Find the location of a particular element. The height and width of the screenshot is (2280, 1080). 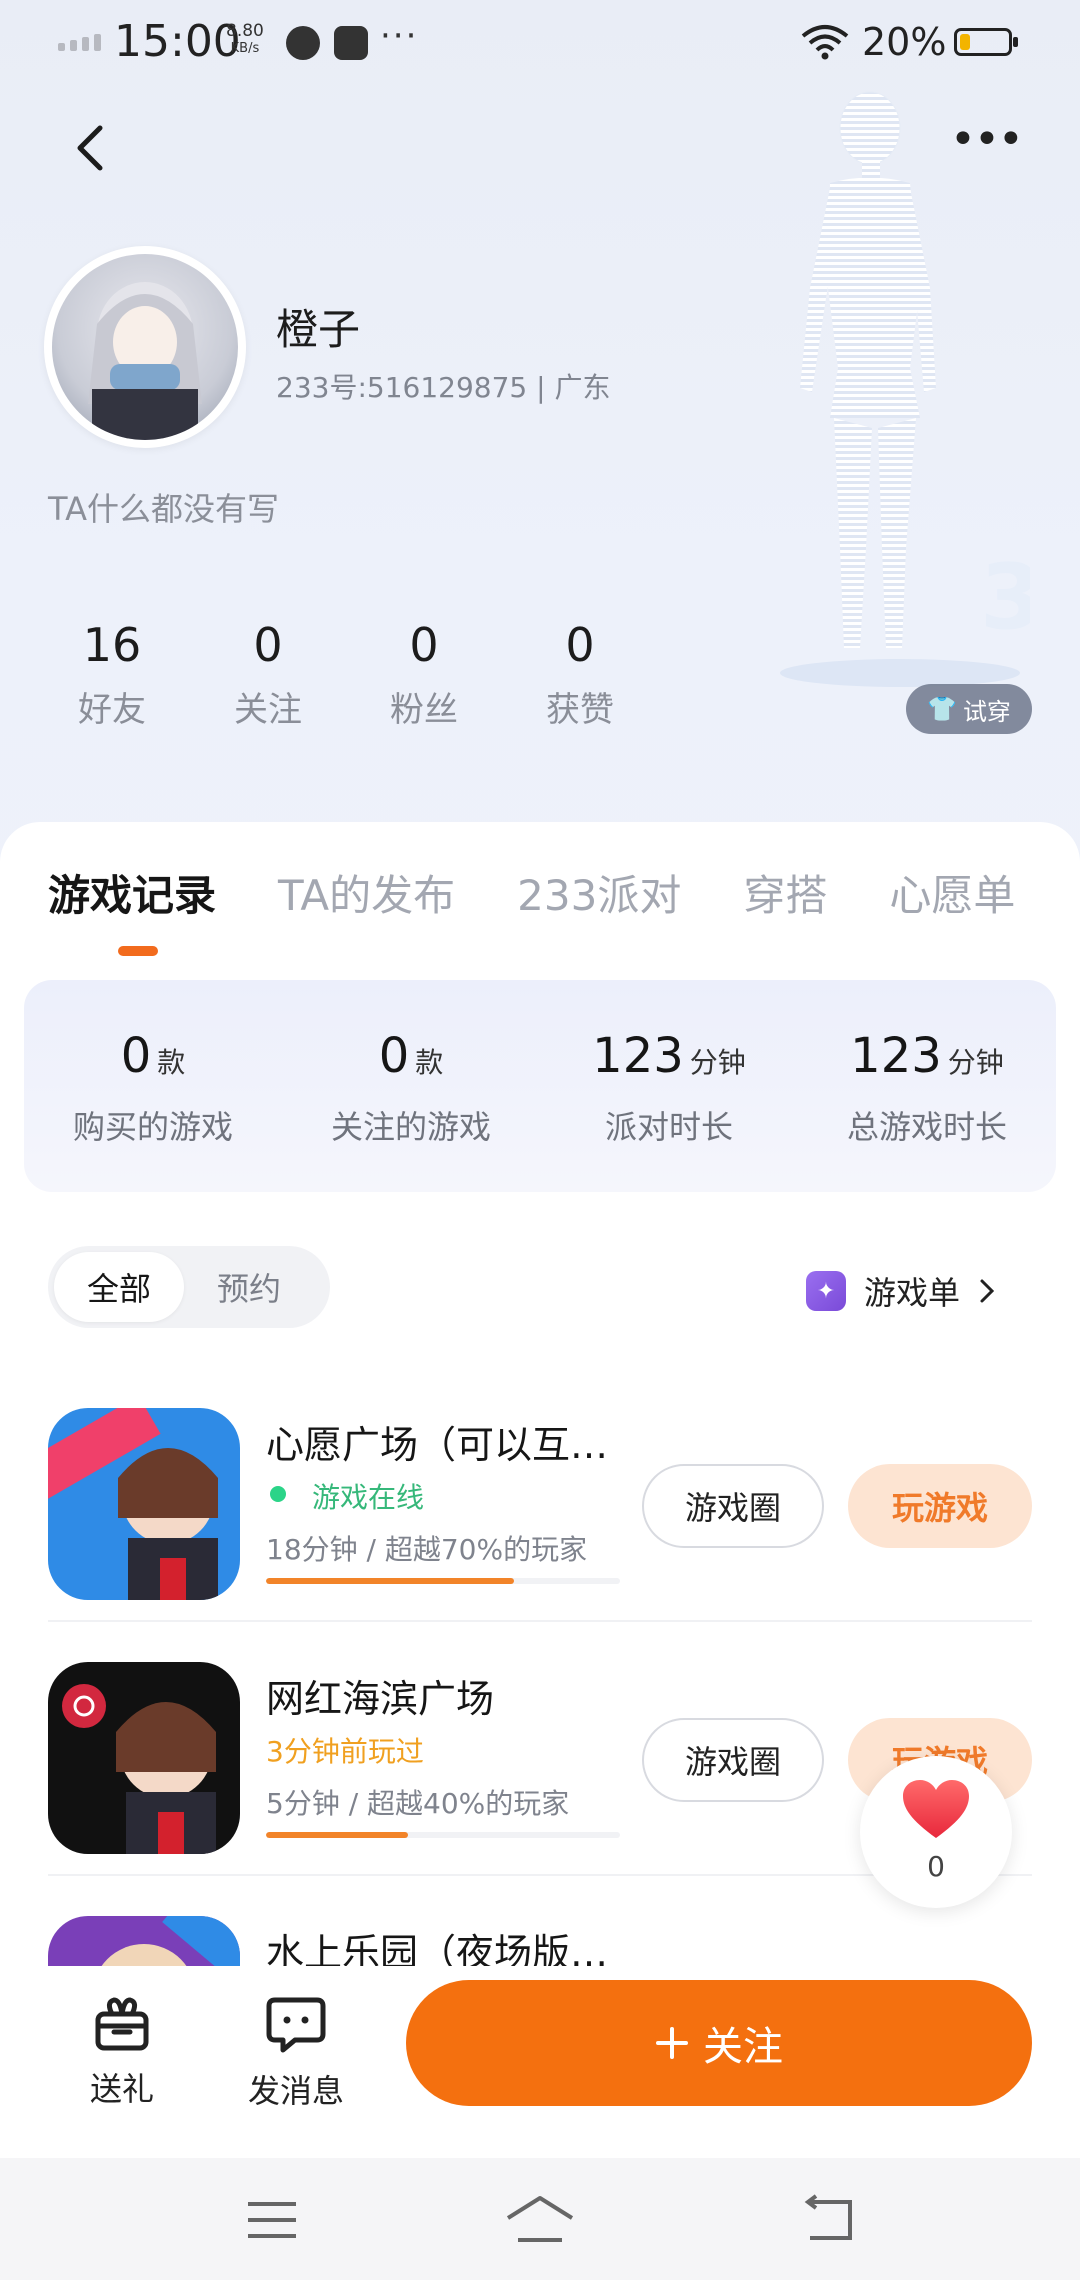

like-button: 0 is located at coordinates (936, 1832).